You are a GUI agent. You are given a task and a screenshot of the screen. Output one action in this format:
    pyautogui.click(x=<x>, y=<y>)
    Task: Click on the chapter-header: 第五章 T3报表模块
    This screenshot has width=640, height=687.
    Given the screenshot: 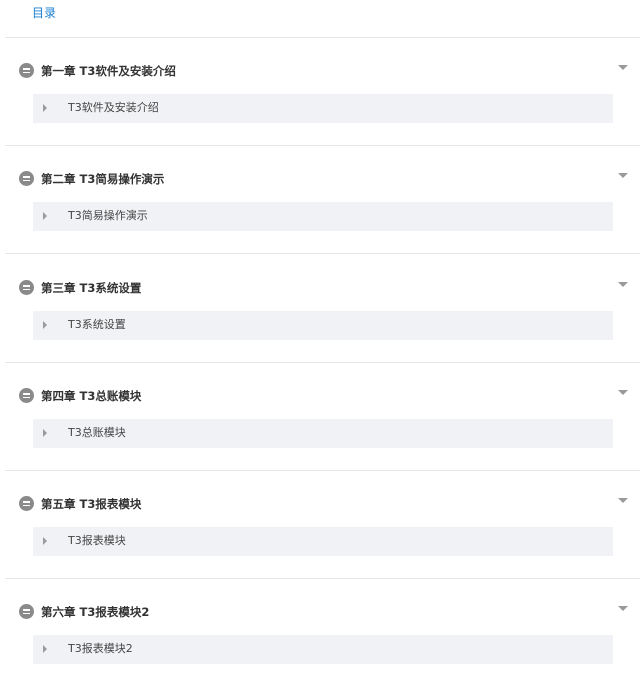 What is the action you would take?
    pyautogui.click(x=322, y=504)
    